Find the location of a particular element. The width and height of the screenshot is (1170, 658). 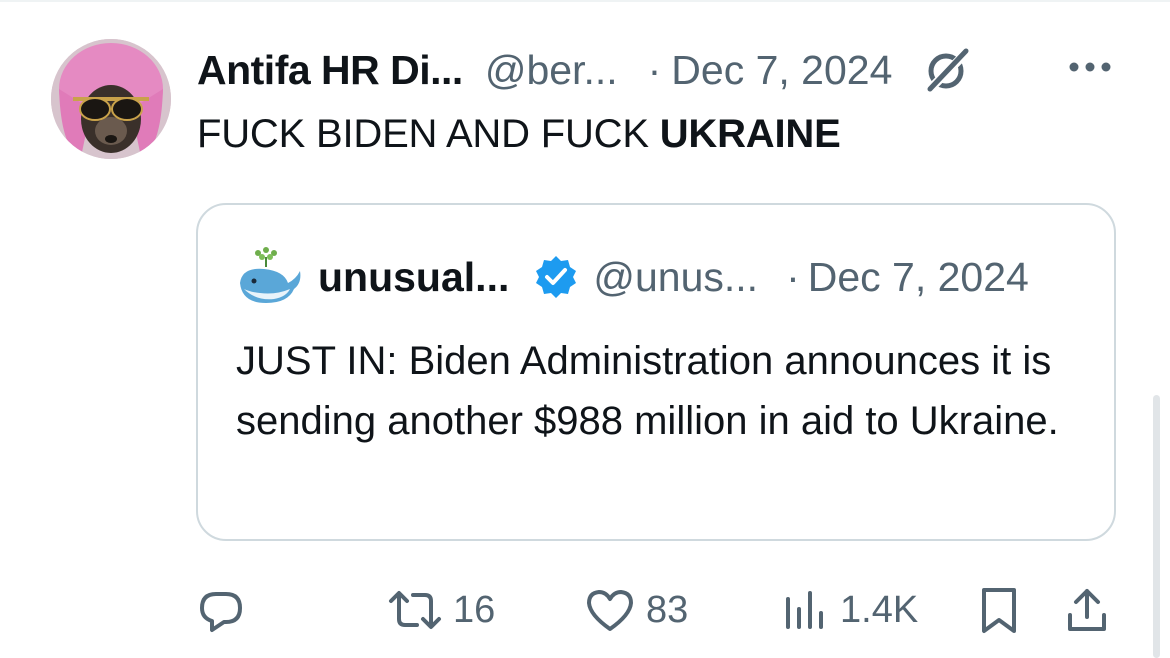

verified-badge-icon is located at coordinates (556, 277).